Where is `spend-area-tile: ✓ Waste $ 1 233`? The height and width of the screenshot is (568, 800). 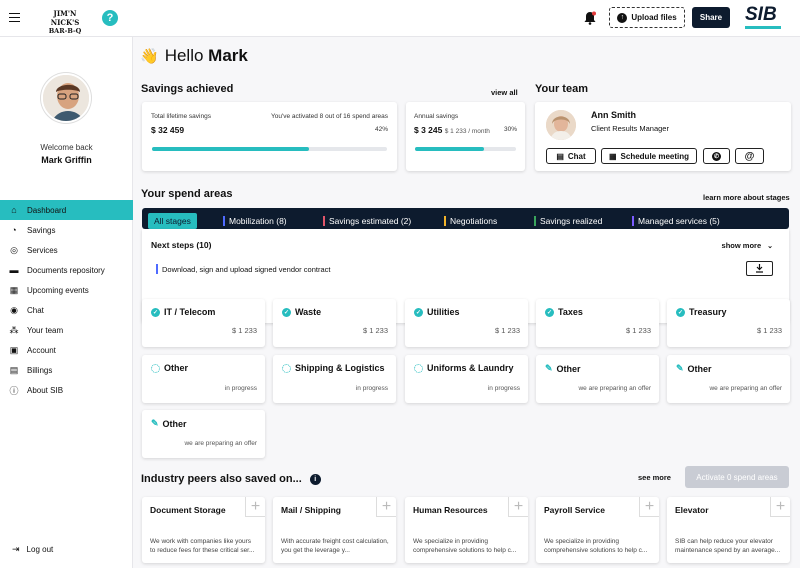 spend-area-tile: ✓ Waste $ 1 233 is located at coordinates (334, 323).